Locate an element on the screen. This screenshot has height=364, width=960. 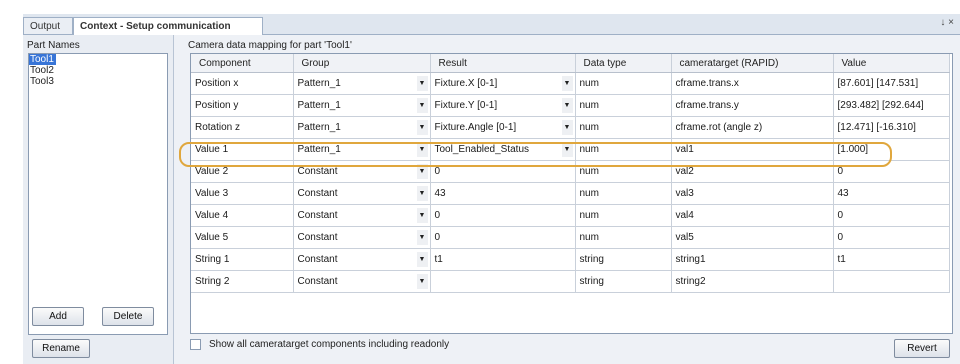
result-cell-combo: Fixture.Angle [0-1] ▼ is located at coordinates (503, 127).